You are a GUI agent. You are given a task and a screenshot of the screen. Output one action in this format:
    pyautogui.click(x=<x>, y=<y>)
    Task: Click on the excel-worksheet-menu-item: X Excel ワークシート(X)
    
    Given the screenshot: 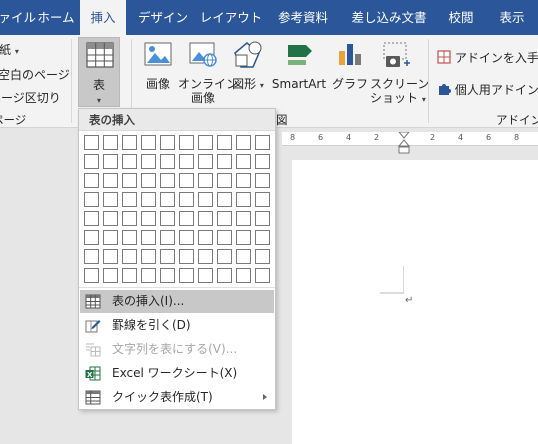 What is the action you would take?
    pyautogui.click(x=177, y=373)
    